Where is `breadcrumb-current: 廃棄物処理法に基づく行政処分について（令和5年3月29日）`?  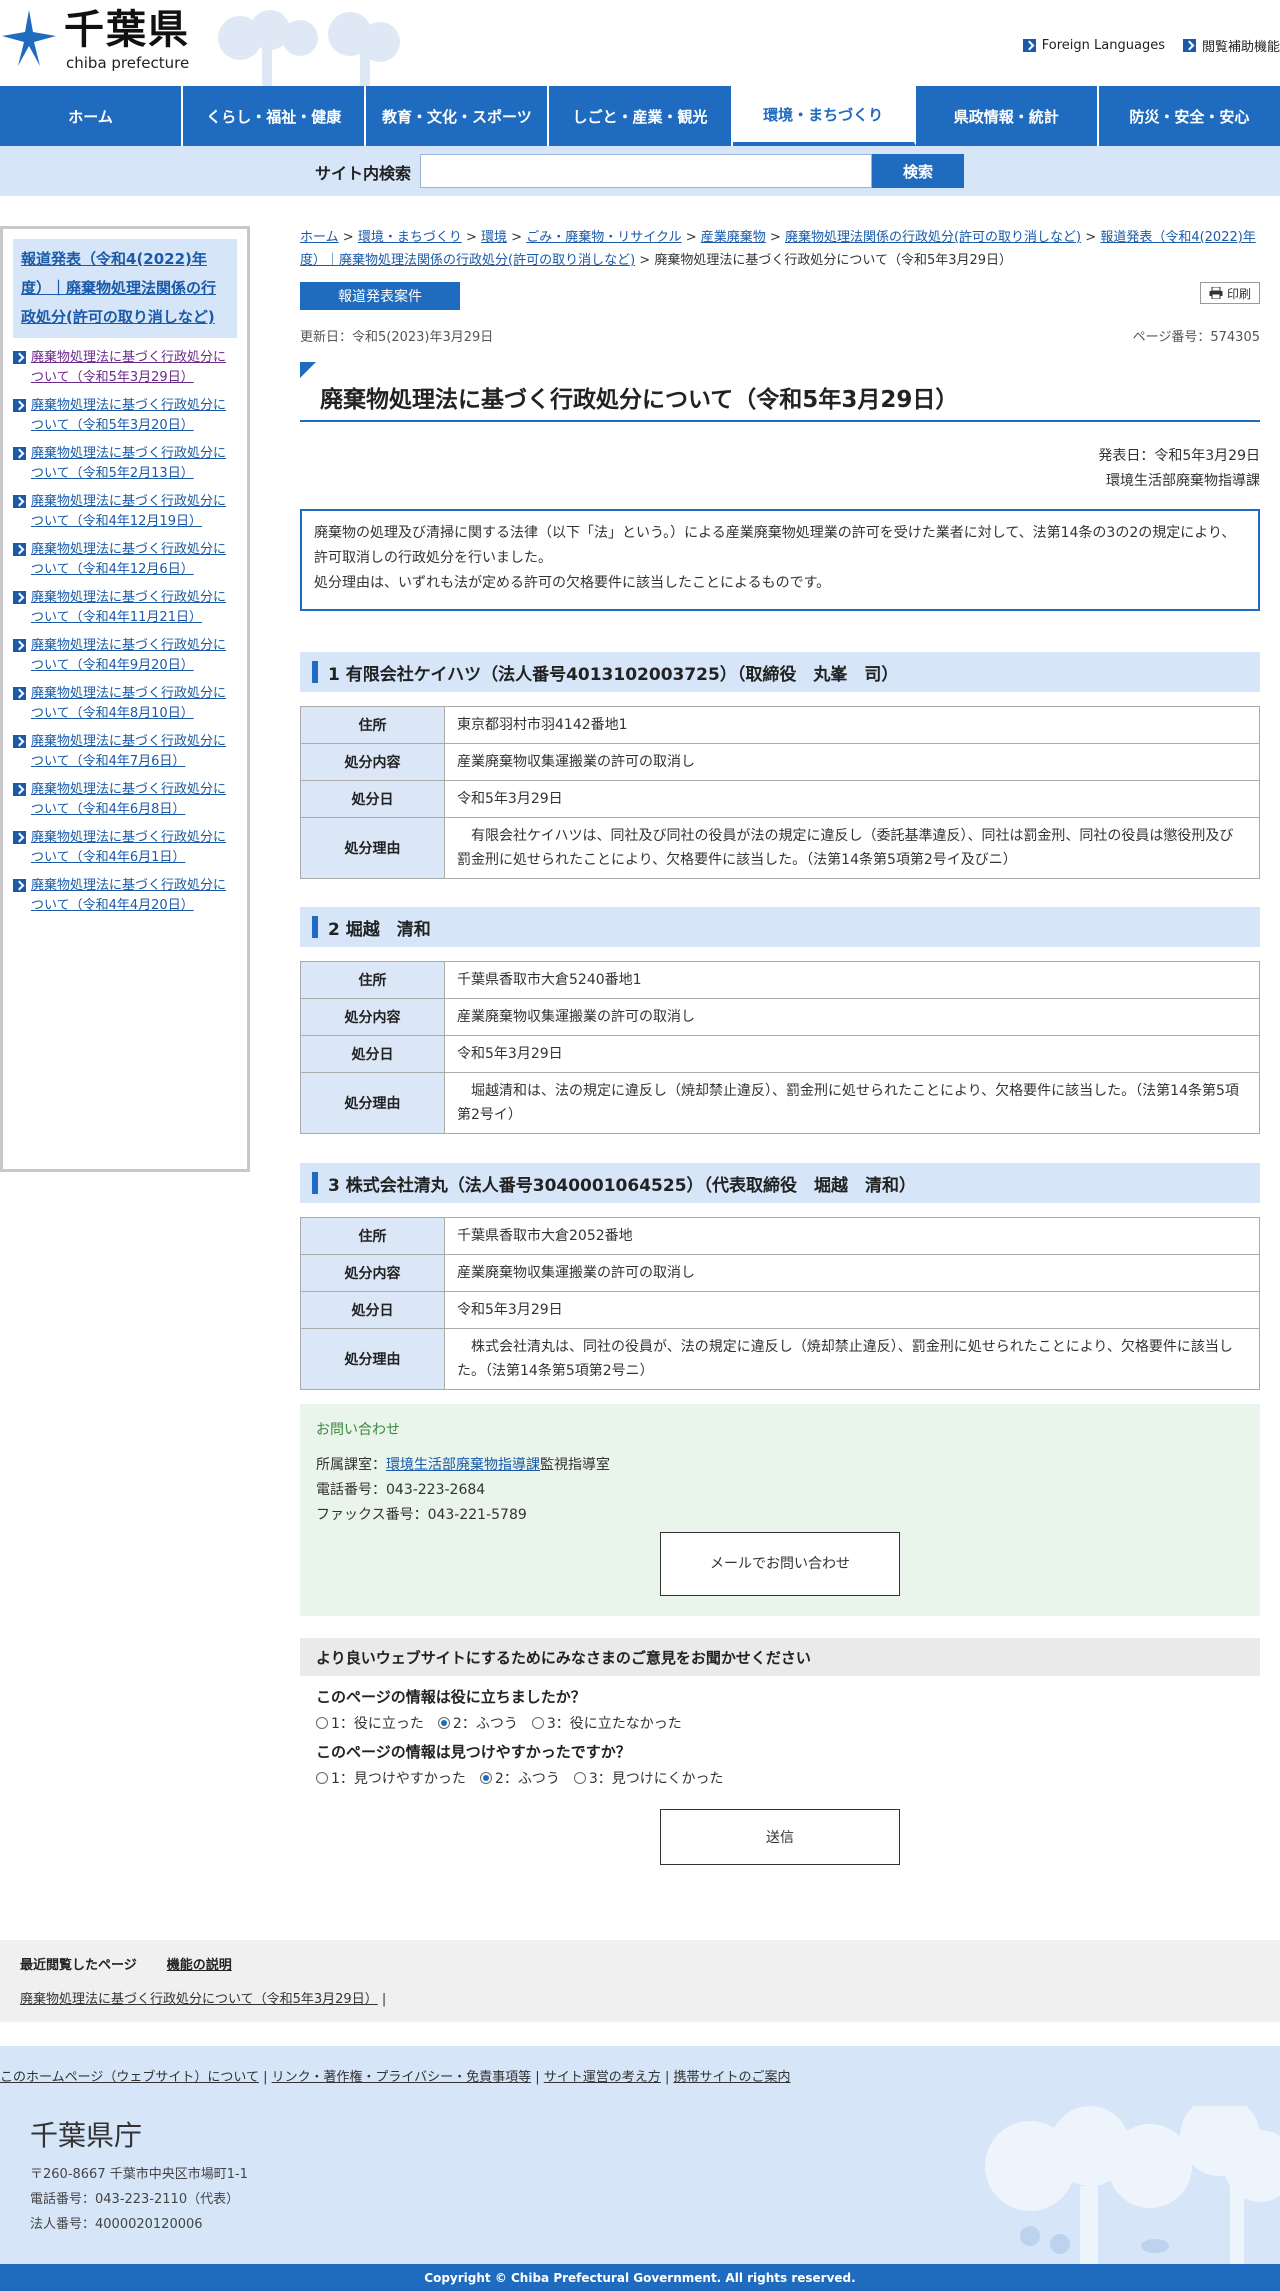 breadcrumb-current: 廃棄物処理法に基づく行政処分について（令和5年3月29日） is located at coordinates (833, 260).